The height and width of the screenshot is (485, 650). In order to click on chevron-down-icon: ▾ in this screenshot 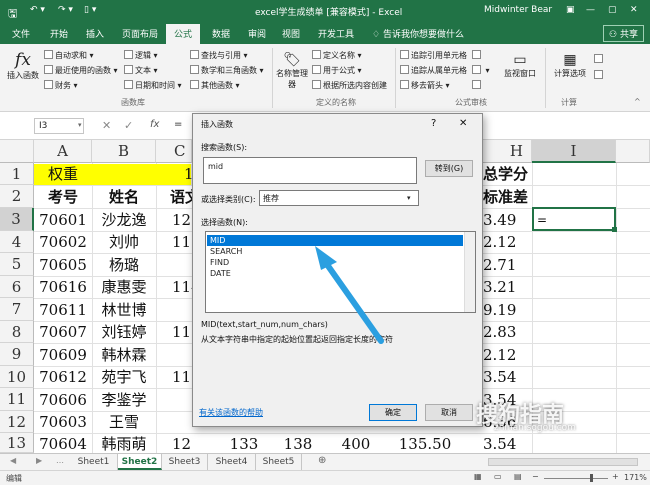, I will do `click(409, 198)`.